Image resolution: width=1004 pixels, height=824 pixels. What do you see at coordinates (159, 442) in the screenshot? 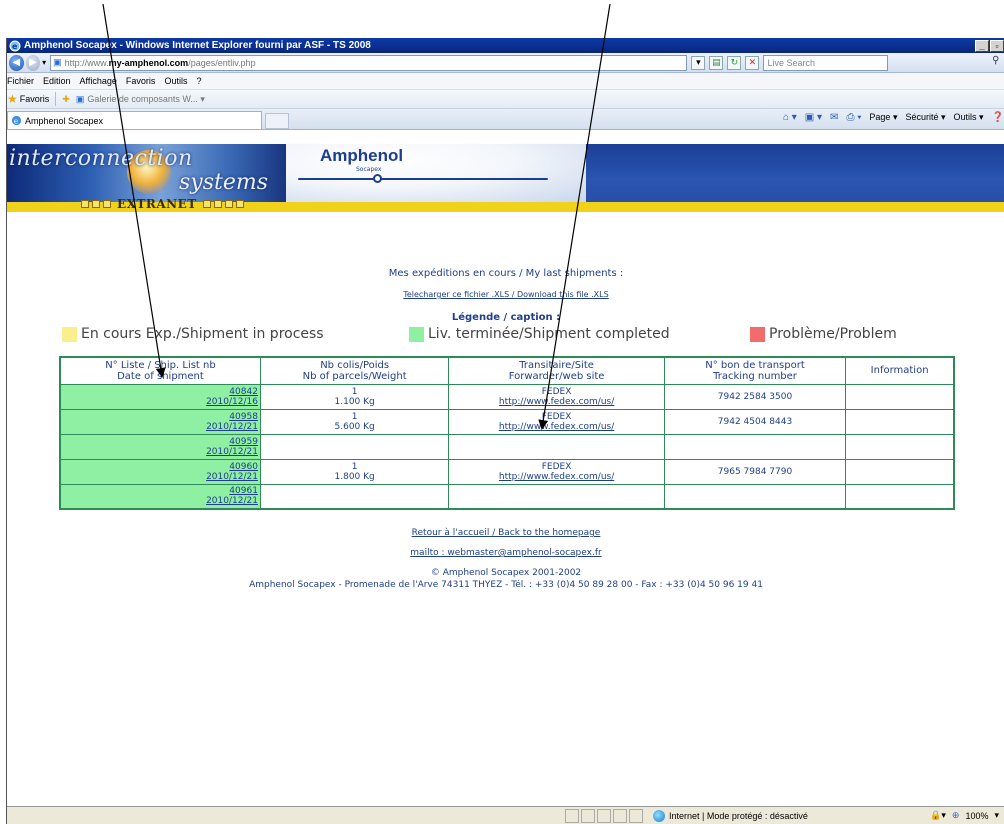
I see `list-nb-link: 40959` at bounding box center [159, 442].